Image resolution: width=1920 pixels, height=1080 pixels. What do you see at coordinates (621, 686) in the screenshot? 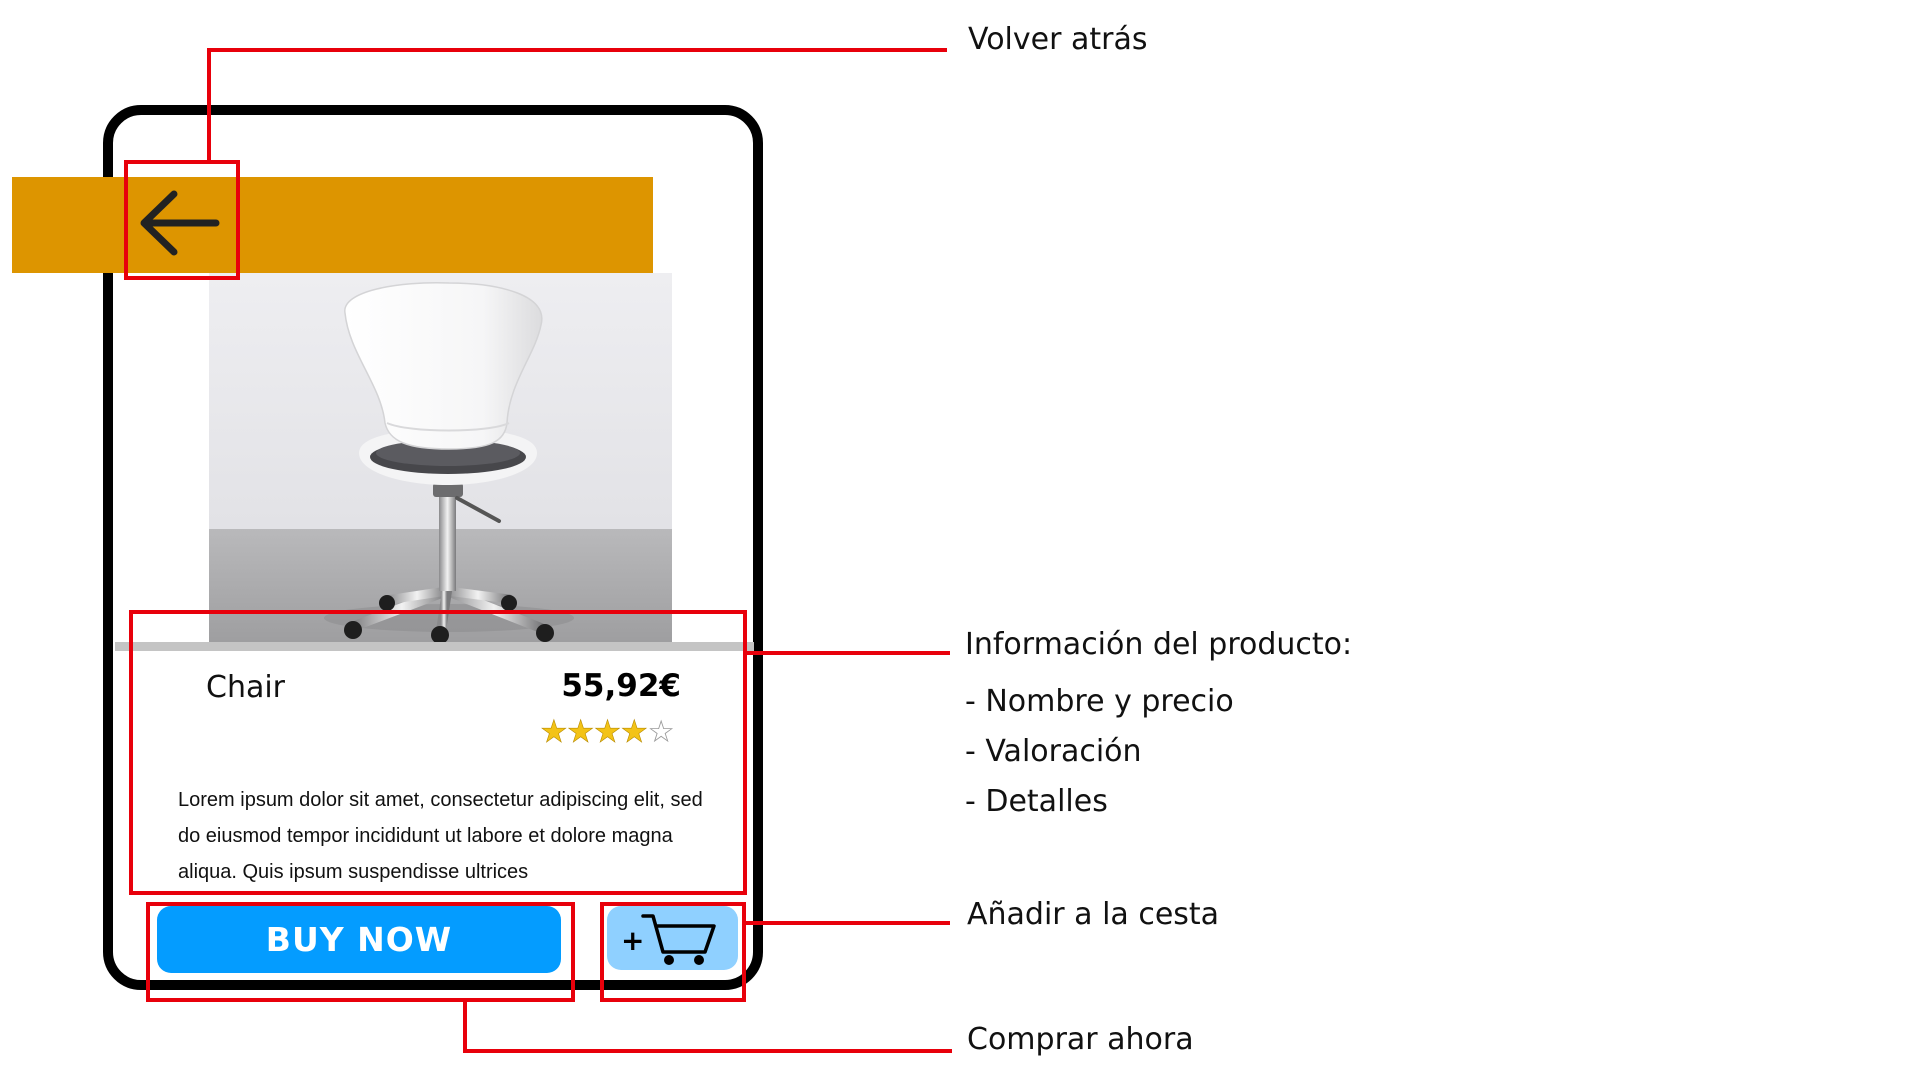
I see `product-price: 55,92€` at bounding box center [621, 686].